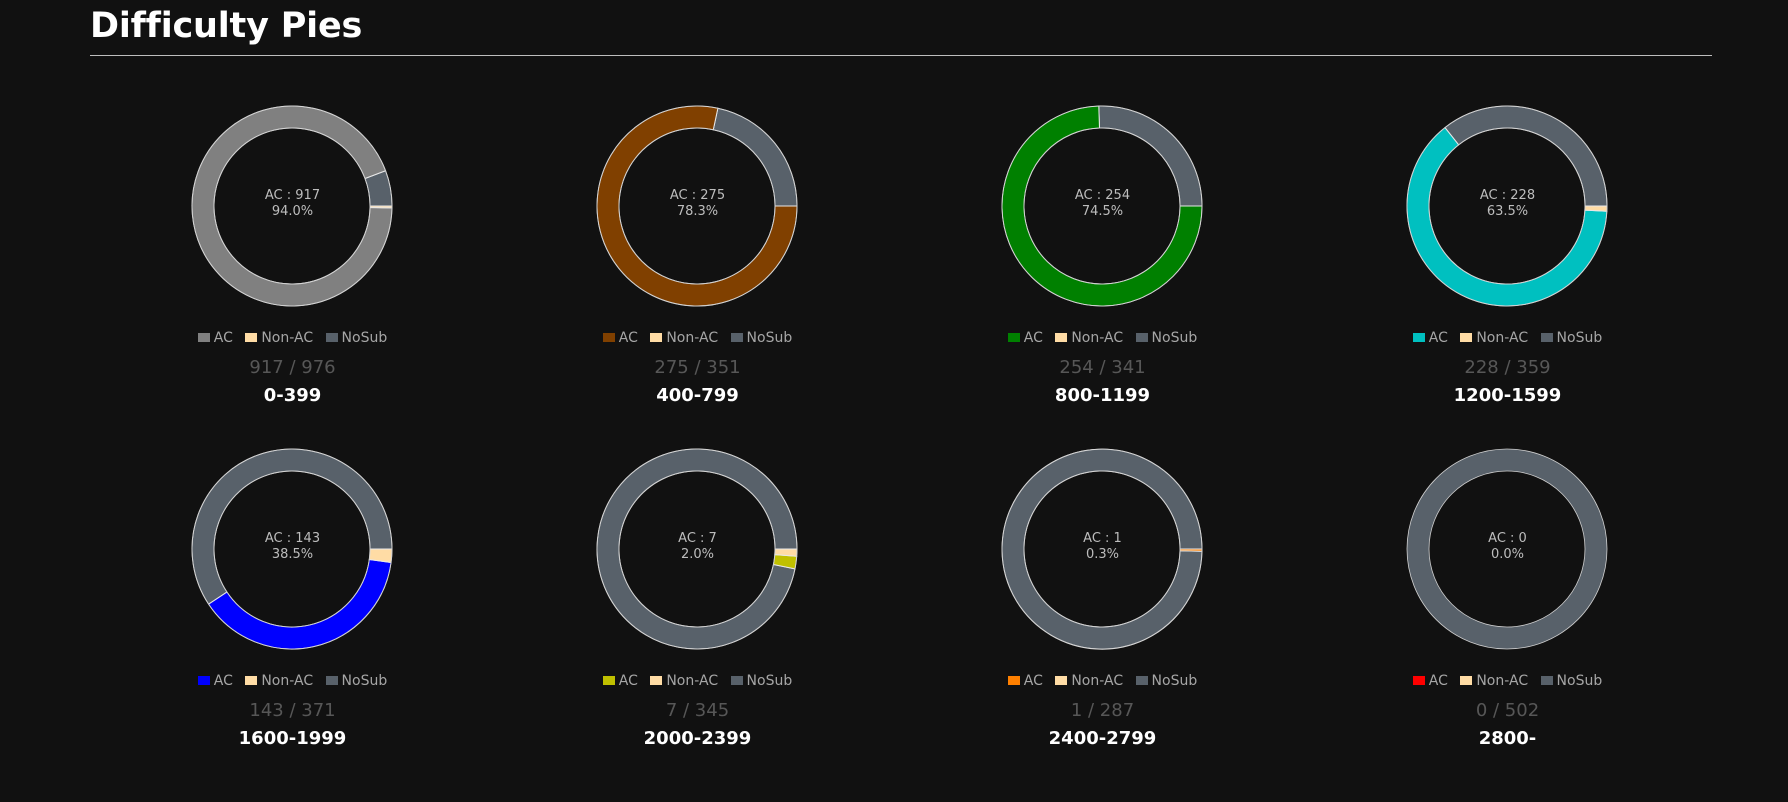 The image size is (1788, 802). Describe the element at coordinates (300, 604) in the screenshot. I see `pie-slice-ac` at that location.